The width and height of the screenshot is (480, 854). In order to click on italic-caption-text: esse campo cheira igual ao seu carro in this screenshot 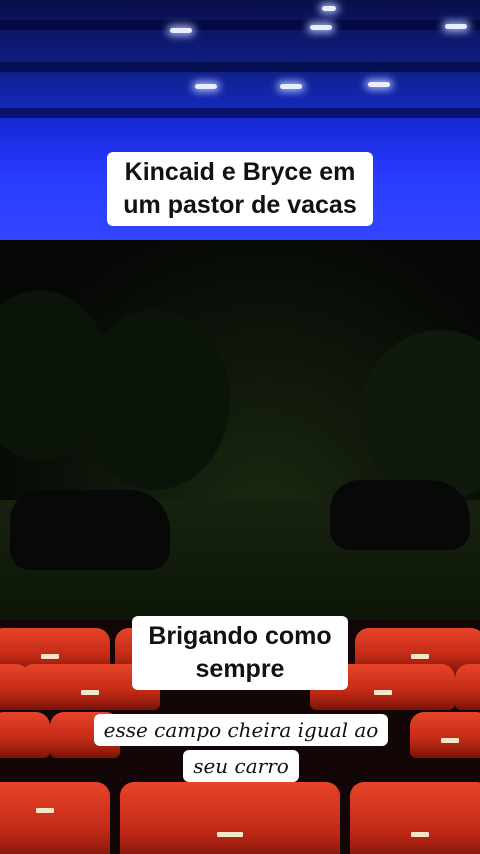, I will do `click(241, 748)`.